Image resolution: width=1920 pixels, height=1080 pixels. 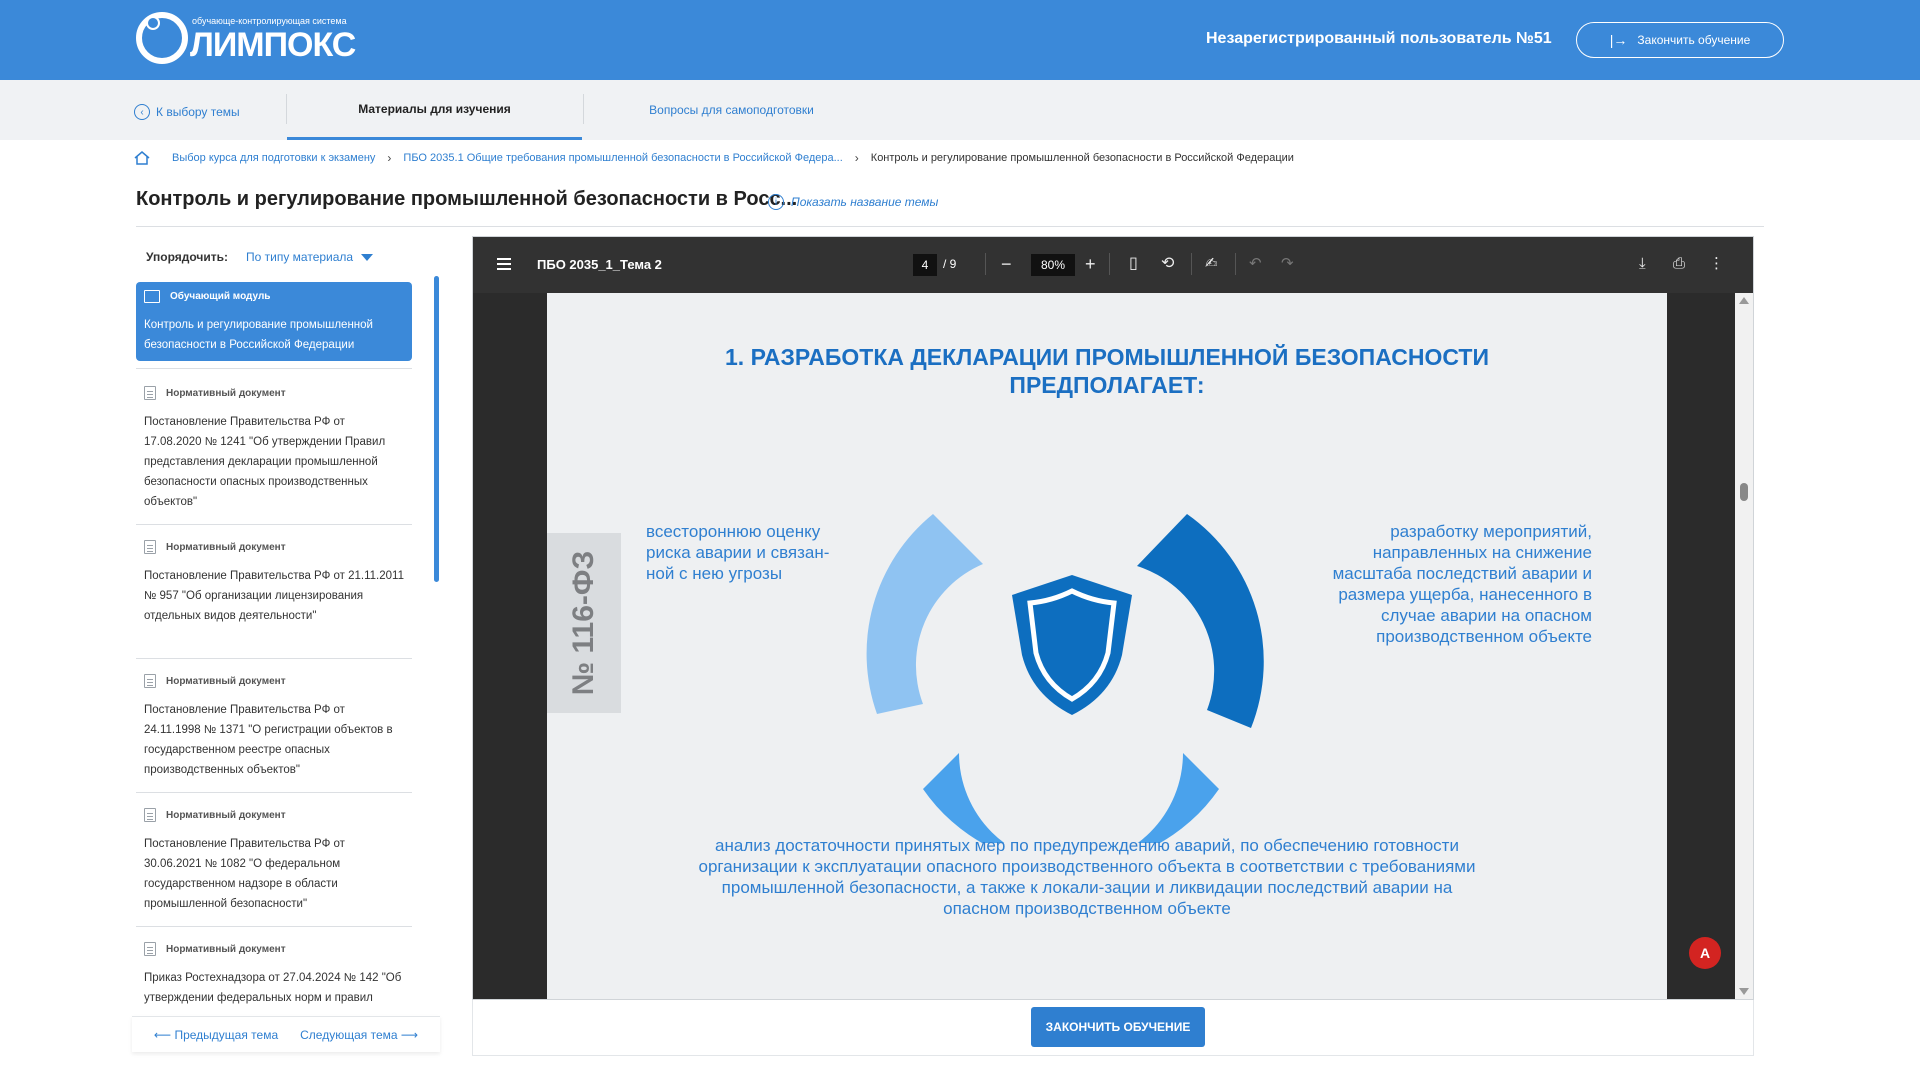 I want to click on next-topic-label: Следующая тема, so click(x=349, y=1034).